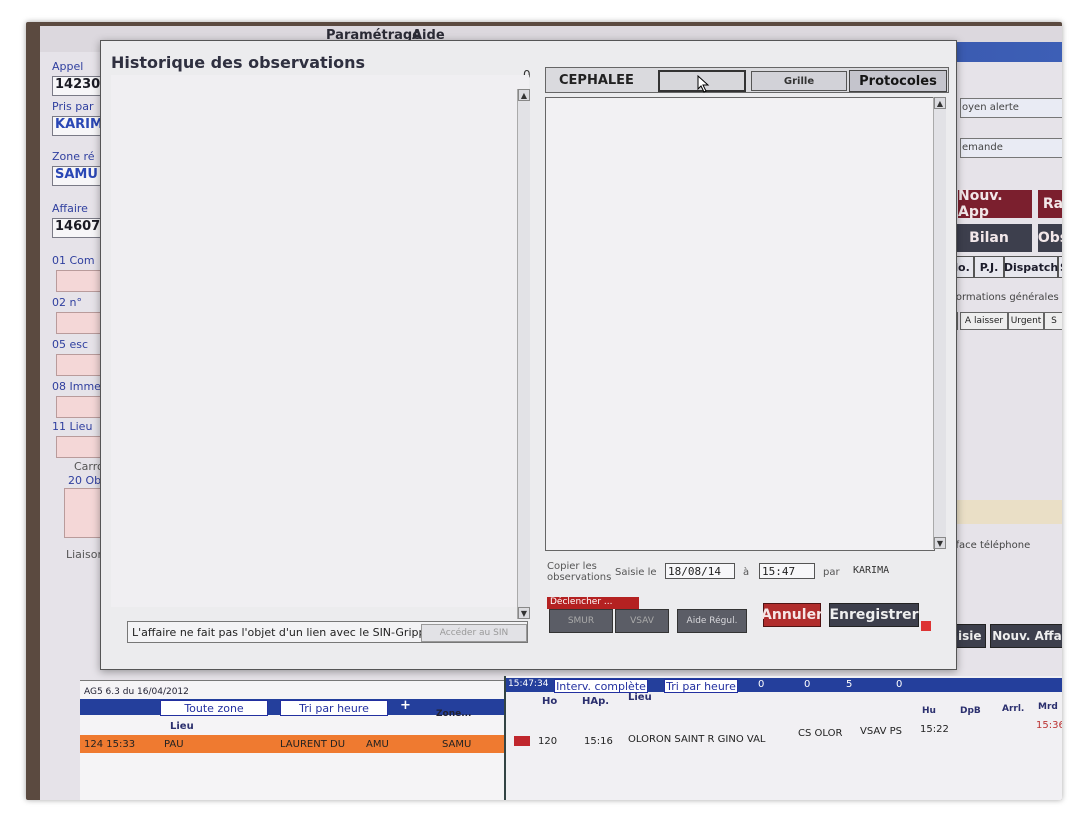 The width and height of the screenshot is (1070, 814). I want to click on f05-label: 05 esc, so click(70, 344).